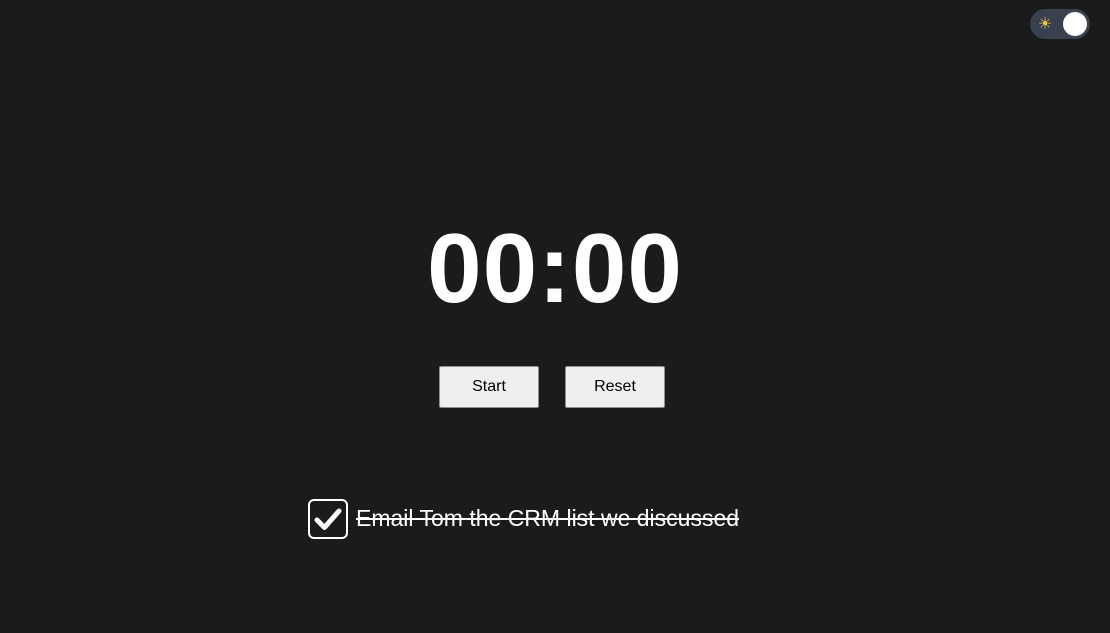 This screenshot has height=633, width=1110. Describe the element at coordinates (1075, 24) in the screenshot. I see `toggle-knob` at that location.